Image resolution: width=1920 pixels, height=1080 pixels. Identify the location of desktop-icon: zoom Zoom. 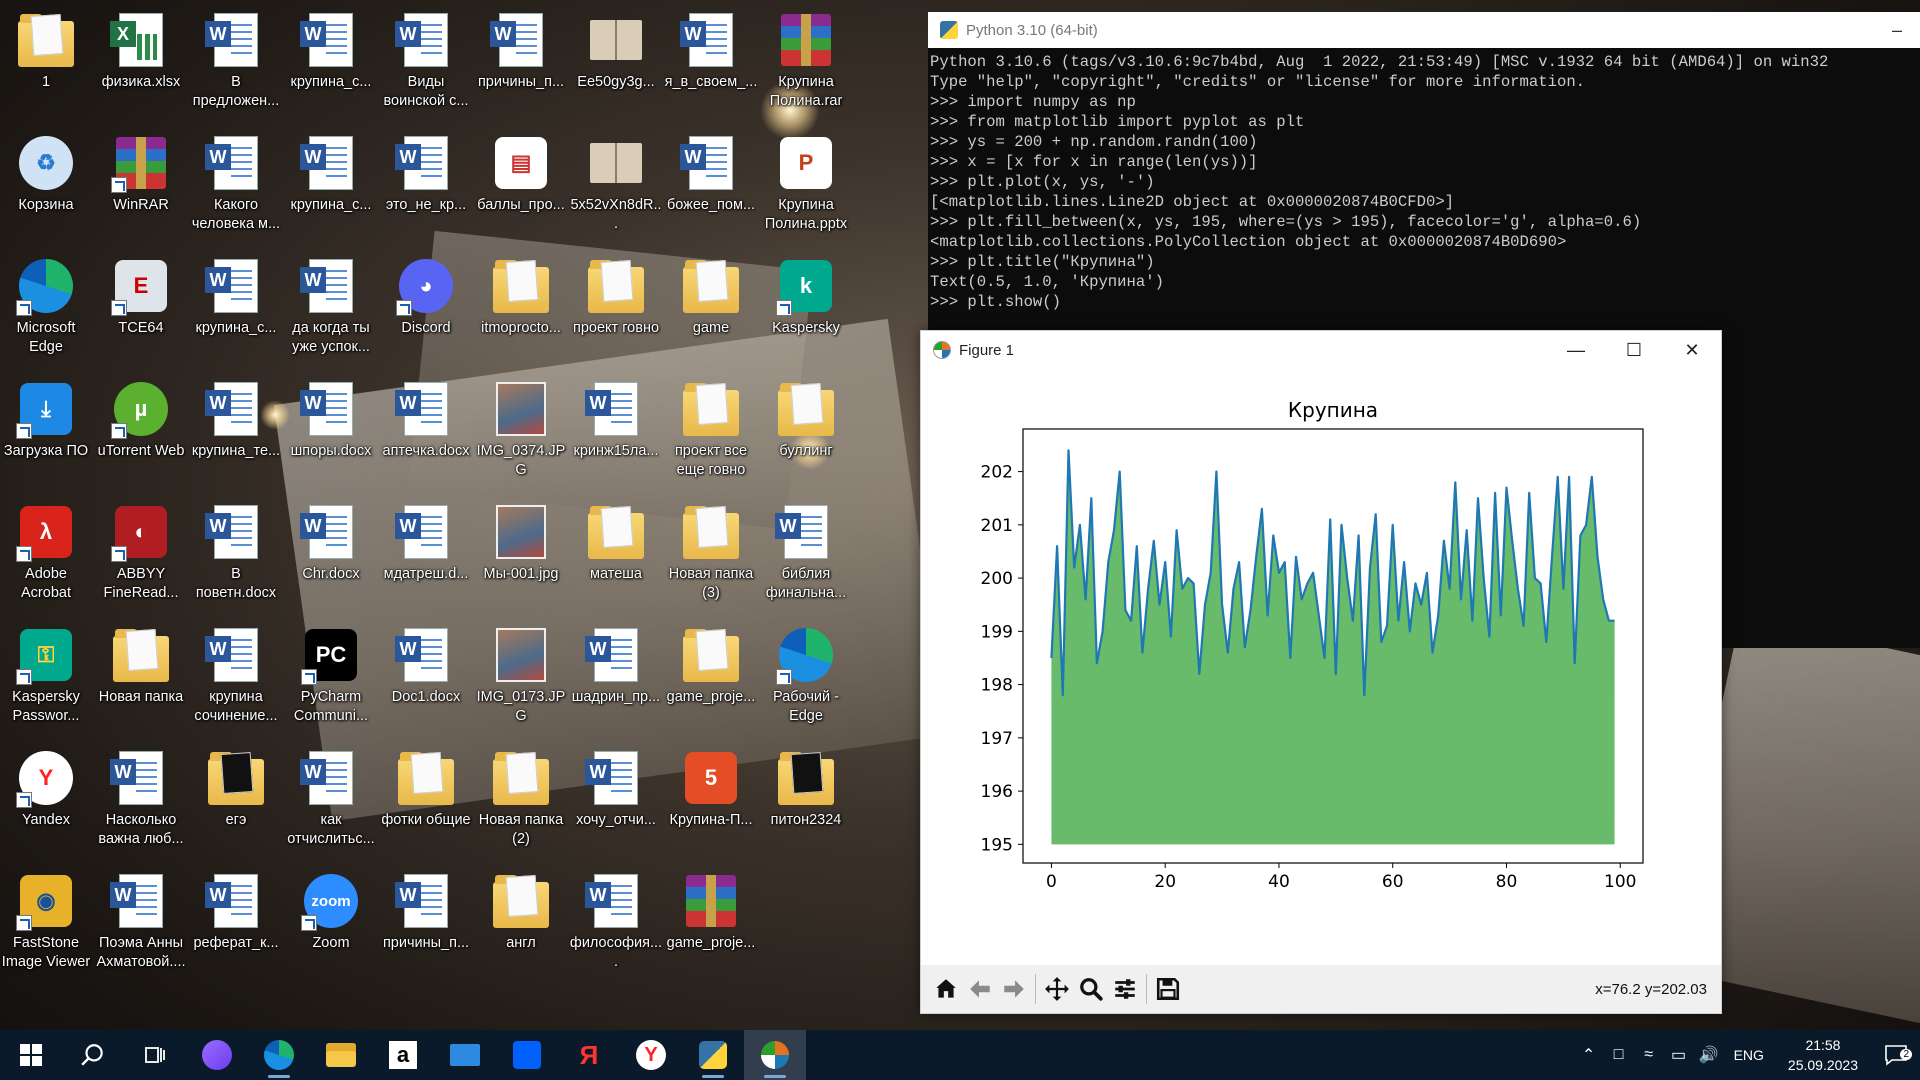
(331, 922).